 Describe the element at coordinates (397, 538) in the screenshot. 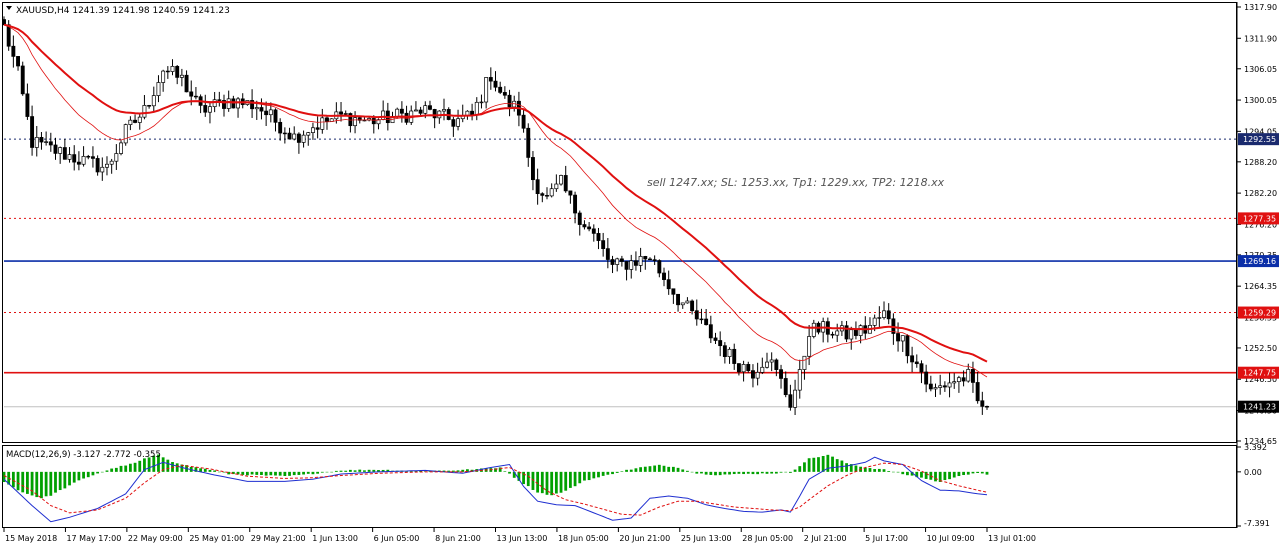

I see `time-tick-label: 6 Jun 05:00` at that location.